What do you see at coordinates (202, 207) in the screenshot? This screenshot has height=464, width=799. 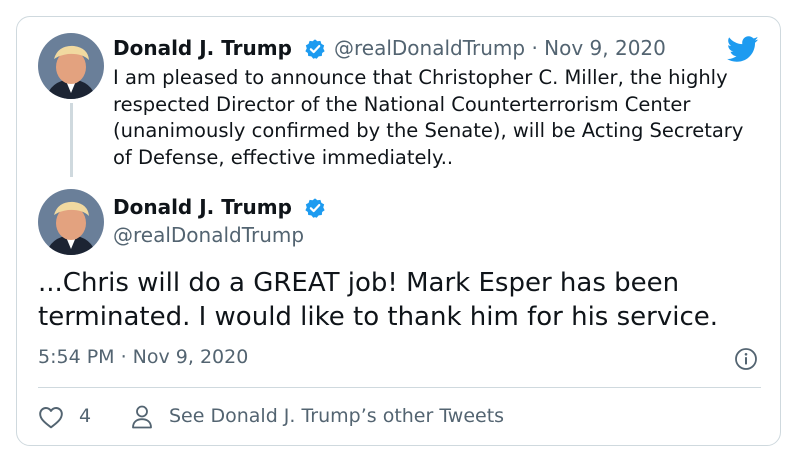 I see `author-name: Donald J. Trump` at bounding box center [202, 207].